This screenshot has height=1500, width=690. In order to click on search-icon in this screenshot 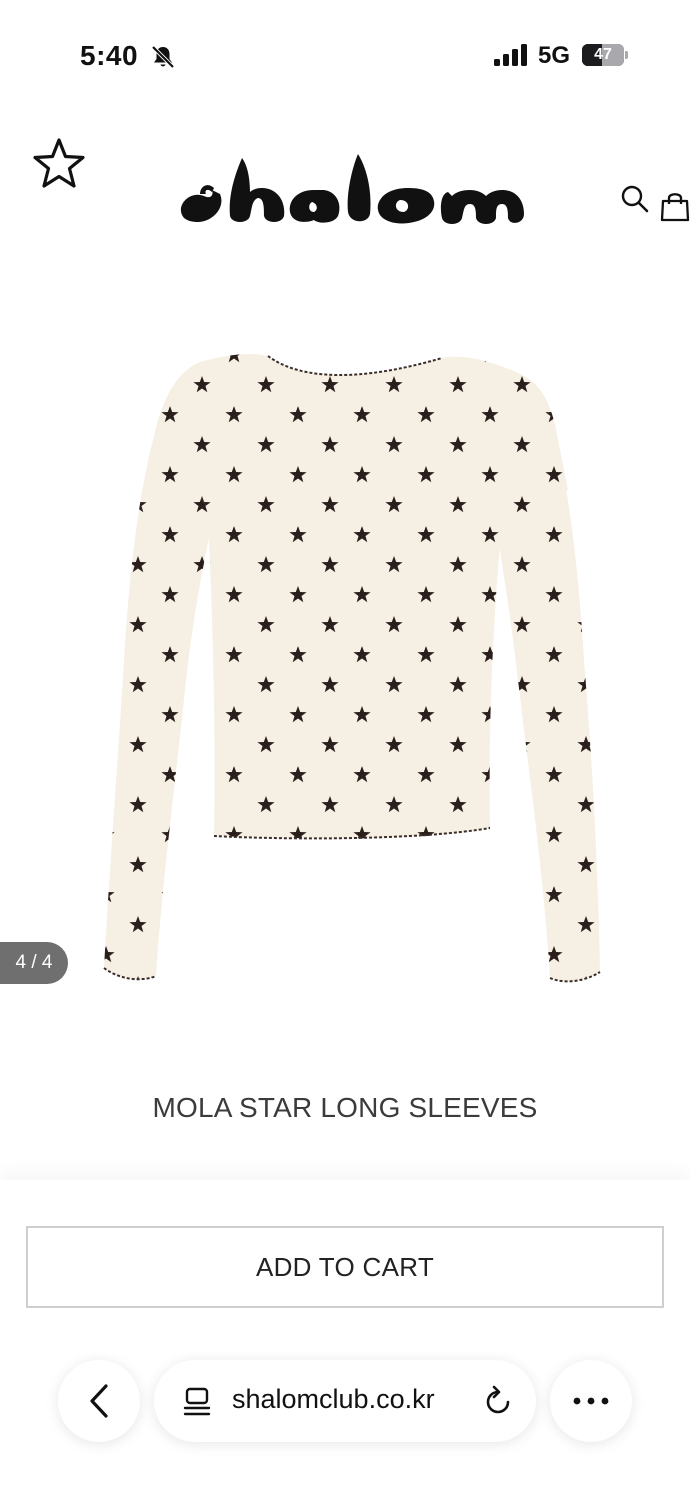, I will do `click(635, 199)`.